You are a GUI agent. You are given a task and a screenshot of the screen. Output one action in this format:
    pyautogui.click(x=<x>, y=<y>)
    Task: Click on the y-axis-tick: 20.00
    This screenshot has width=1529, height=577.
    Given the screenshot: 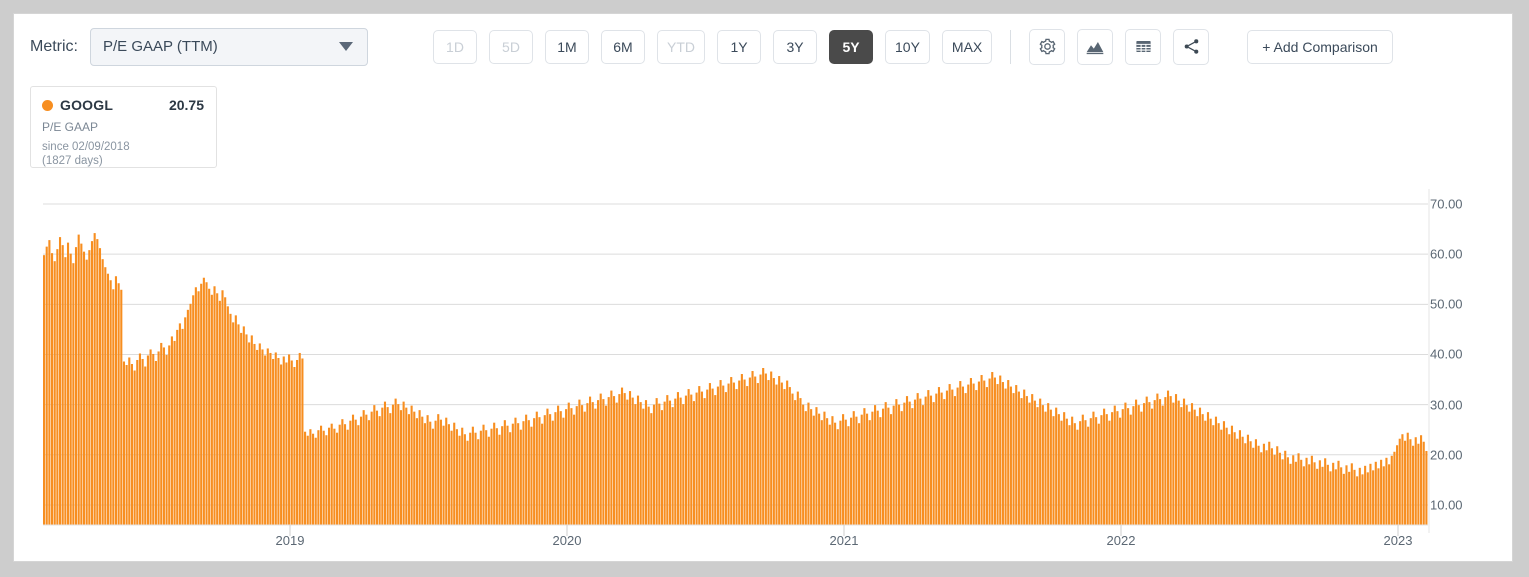 What is the action you would take?
    pyautogui.click(x=1446, y=455)
    